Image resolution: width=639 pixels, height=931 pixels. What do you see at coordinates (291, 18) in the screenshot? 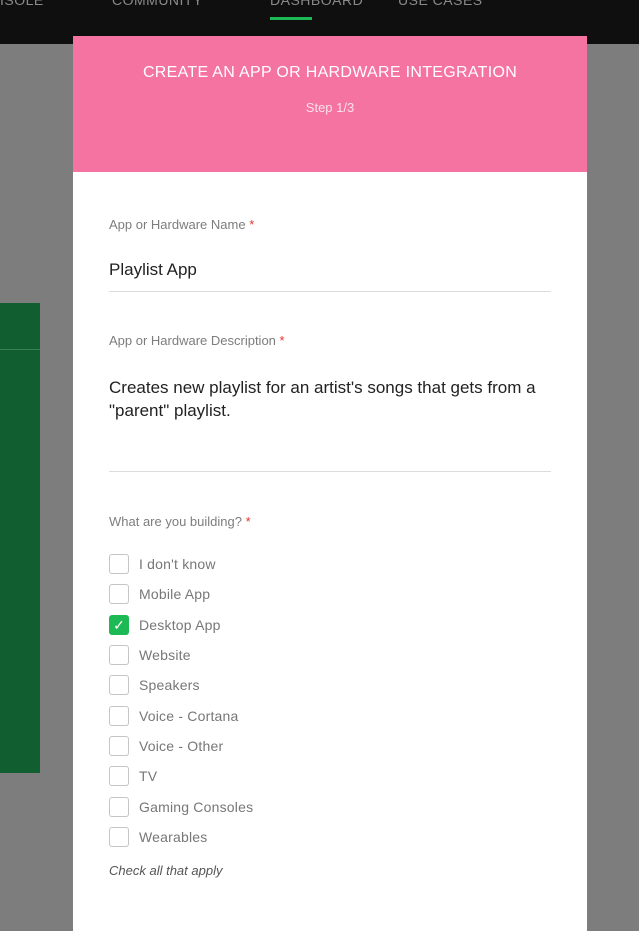
I see `active-nav-indicator` at bounding box center [291, 18].